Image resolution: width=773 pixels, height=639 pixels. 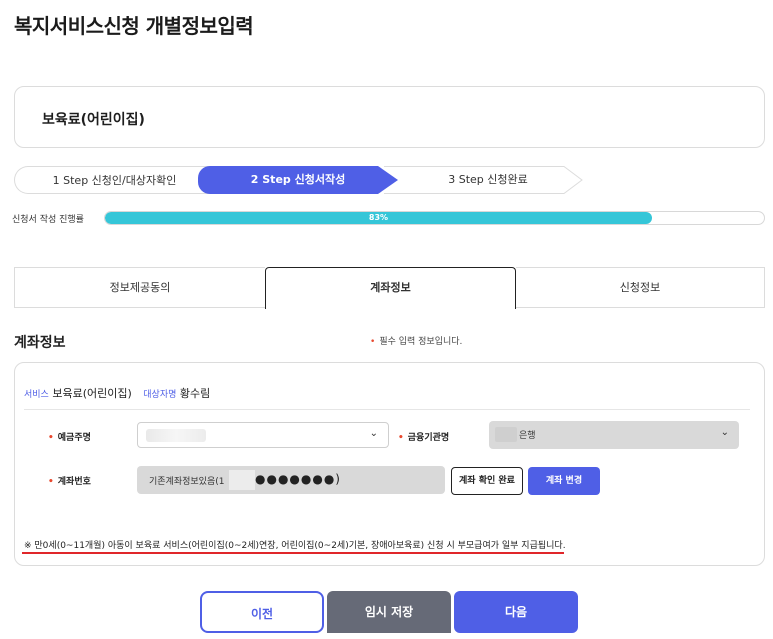 What do you see at coordinates (298, 479) in the screenshot?
I see `account-number-masked: ●●●●●●●)` at bounding box center [298, 479].